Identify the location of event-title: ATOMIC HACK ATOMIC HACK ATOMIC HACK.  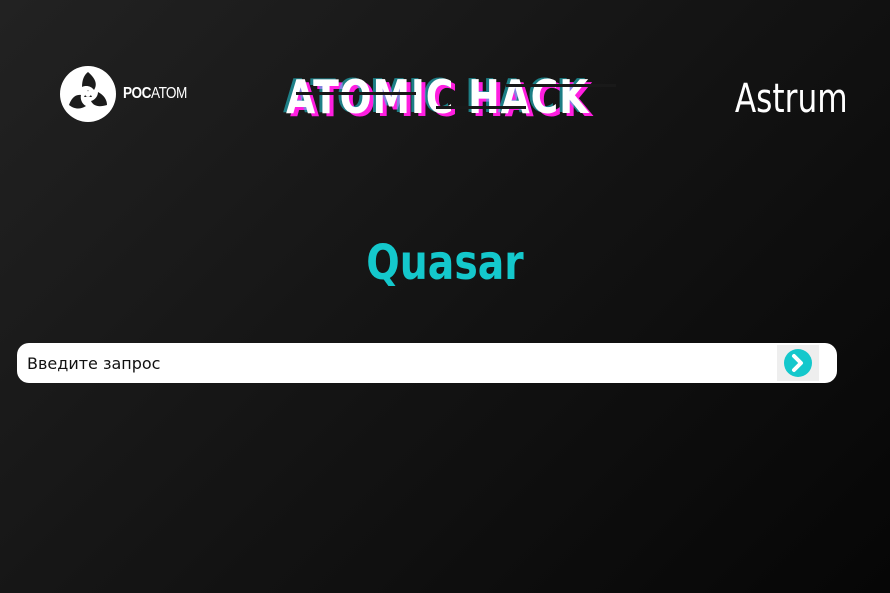
(464, 97).